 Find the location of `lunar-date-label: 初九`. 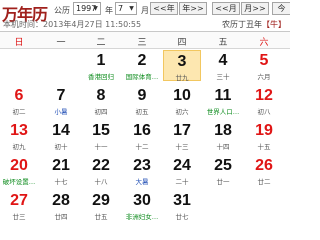

lunar-date-label: 初九 is located at coordinates (19, 147).